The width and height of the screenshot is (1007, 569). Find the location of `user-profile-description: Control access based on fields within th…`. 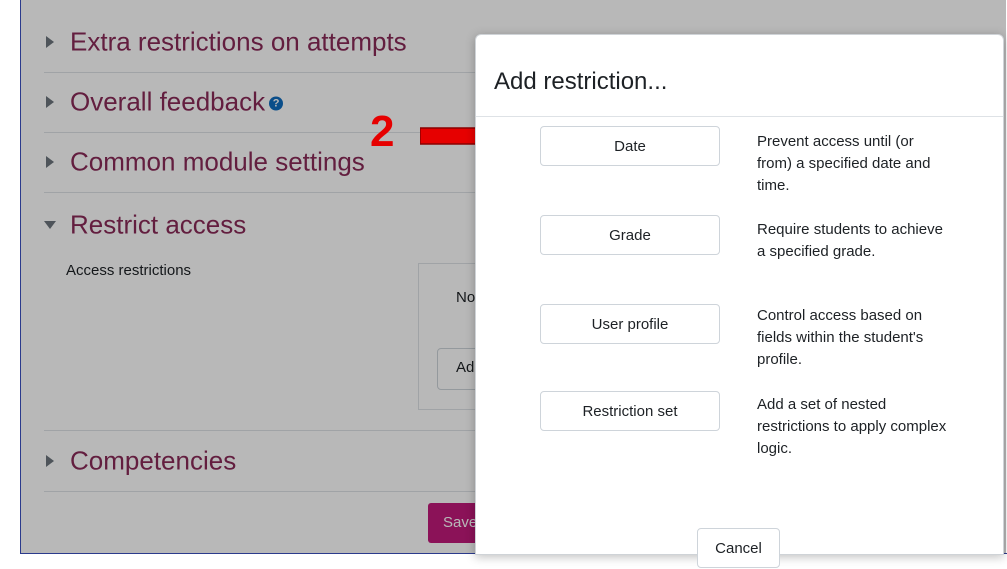

user-profile-description: Control access based on fields within th… is located at coordinates (840, 337).